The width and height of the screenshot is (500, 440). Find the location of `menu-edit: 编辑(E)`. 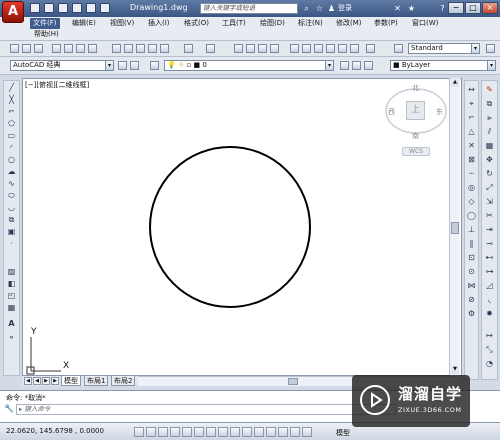

menu-edit: 编辑(E) is located at coordinates (84, 23).